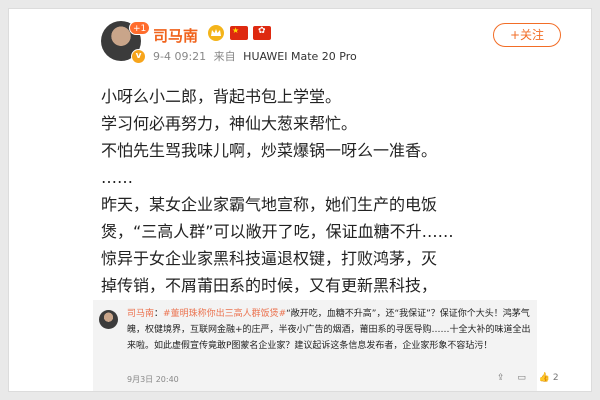 The height and width of the screenshot is (400, 600). What do you see at coordinates (224, 56) in the screenshot?
I see `source-prefix: 来自` at bounding box center [224, 56].